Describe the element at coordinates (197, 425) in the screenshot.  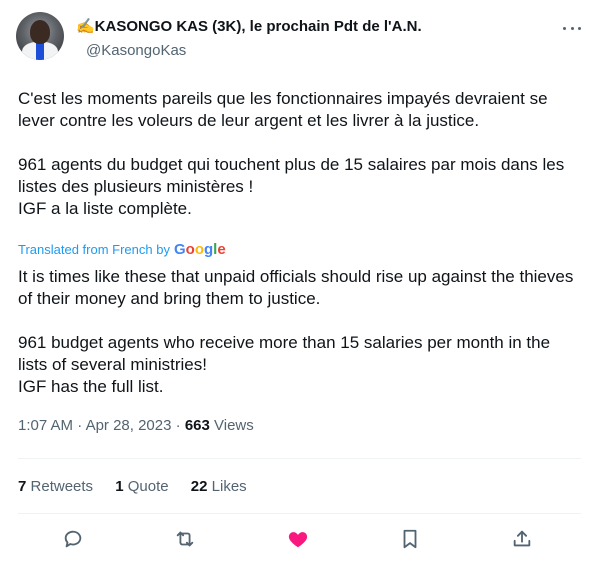
I see `views-count: 663` at that location.